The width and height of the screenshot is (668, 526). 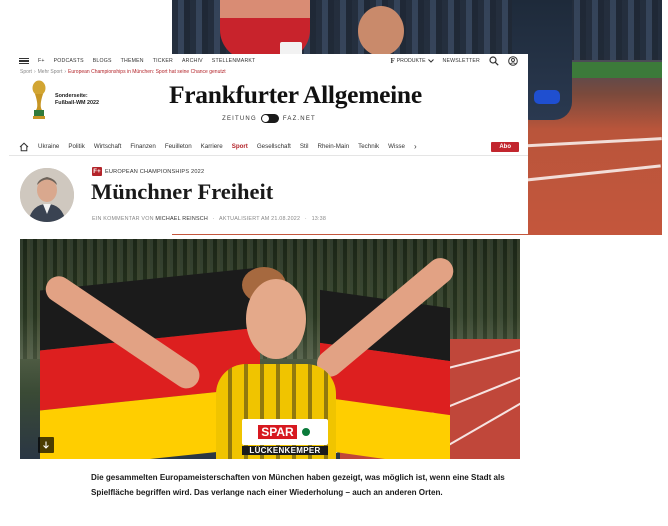 What do you see at coordinates (368, 146) in the screenshot?
I see `section-technik: Technik` at bounding box center [368, 146].